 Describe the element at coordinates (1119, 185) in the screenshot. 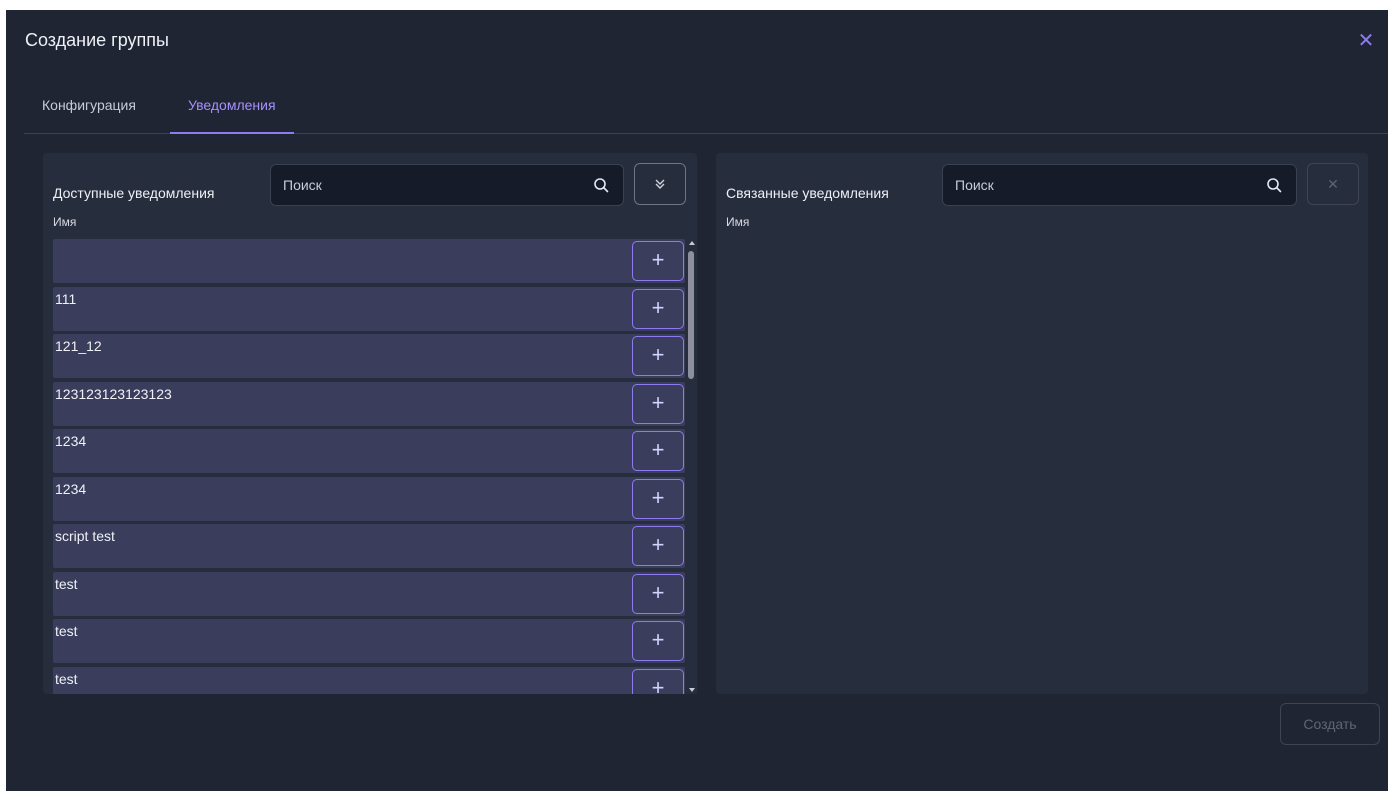

I see `linked-search-input: Поиск` at that location.